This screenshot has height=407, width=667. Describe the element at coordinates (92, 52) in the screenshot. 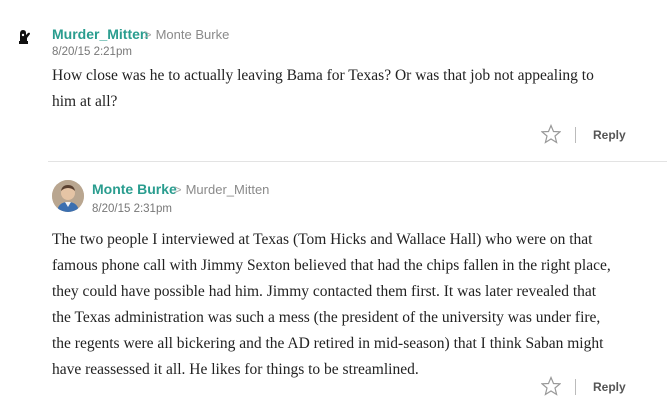

I see `timestamp: 8/20/15 2:21pm` at that location.